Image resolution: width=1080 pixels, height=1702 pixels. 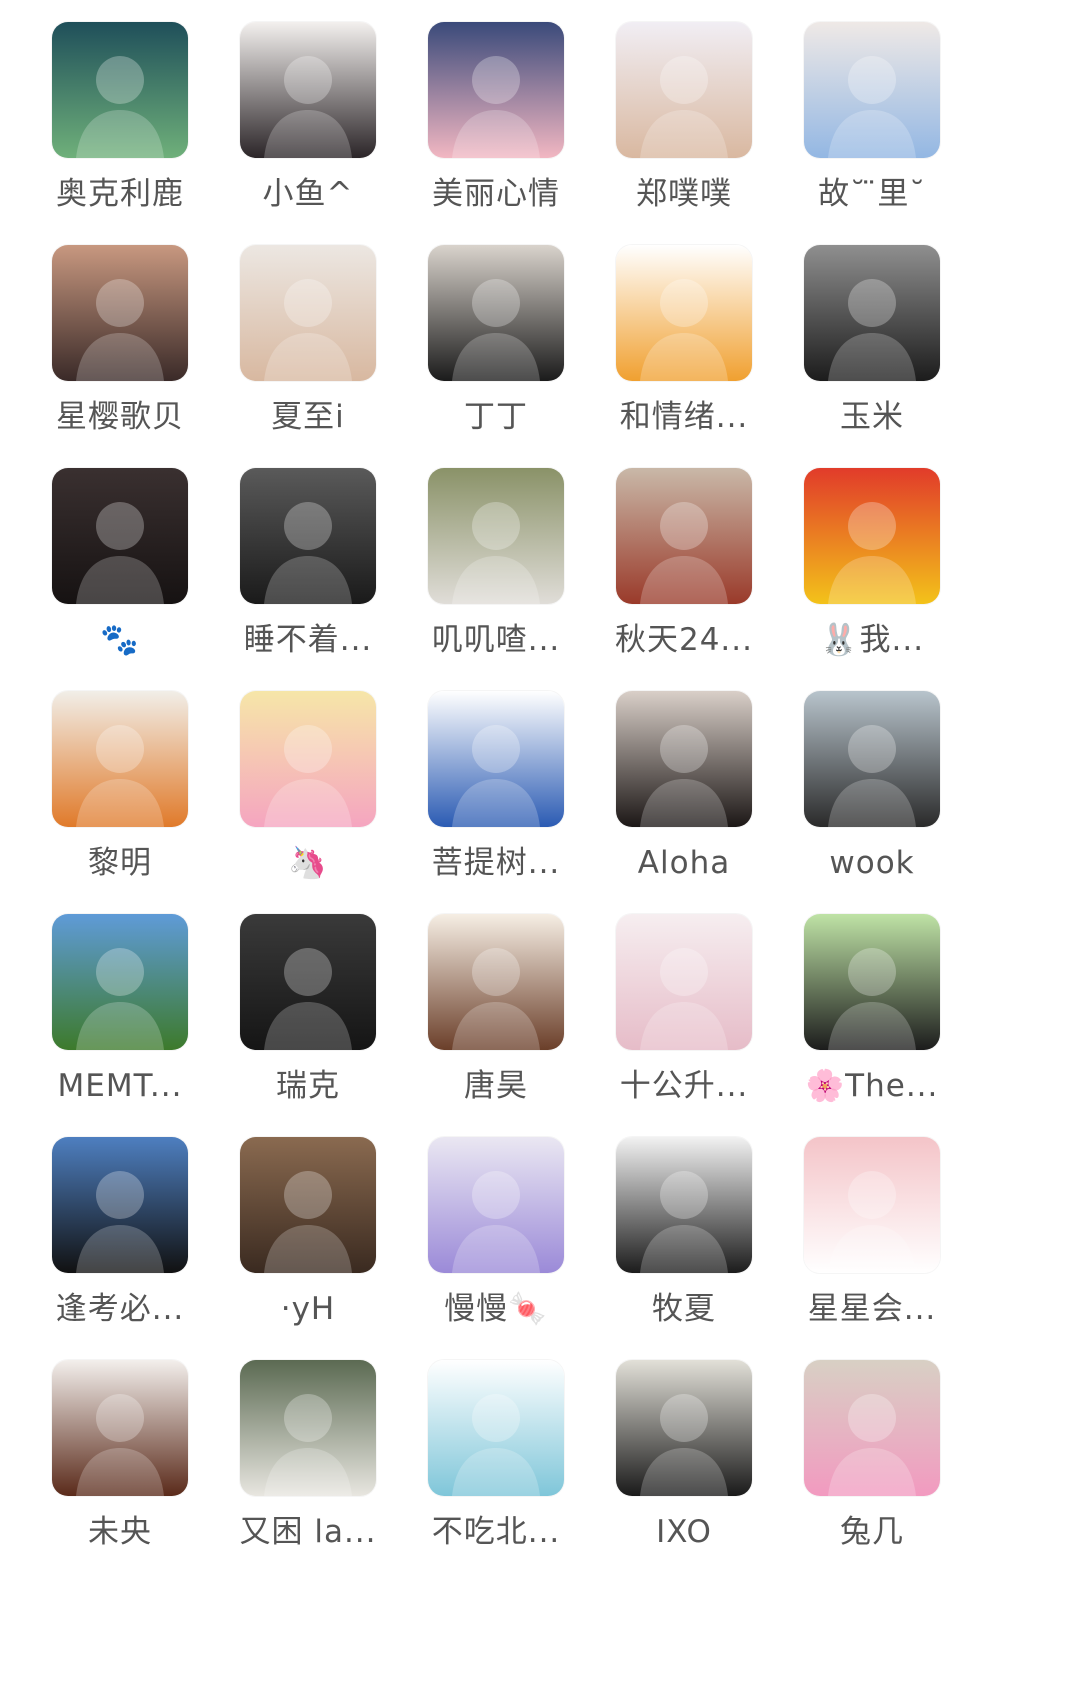 What do you see at coordinates (684, 194) in the screenshot?
I see `contact-name: 郑噗噗` at bounding box center [684, 194].